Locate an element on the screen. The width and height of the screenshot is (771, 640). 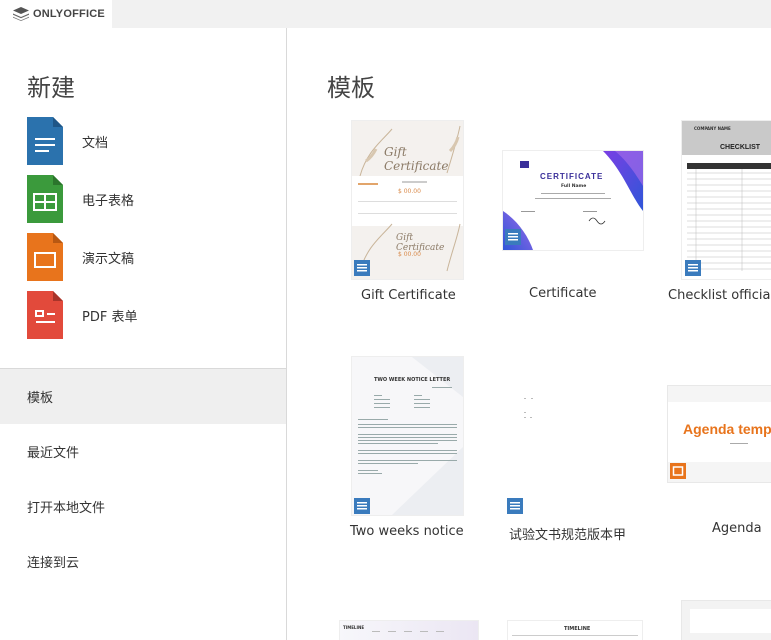
template-label: Gift Certificate is located at coordinates (408, 295).